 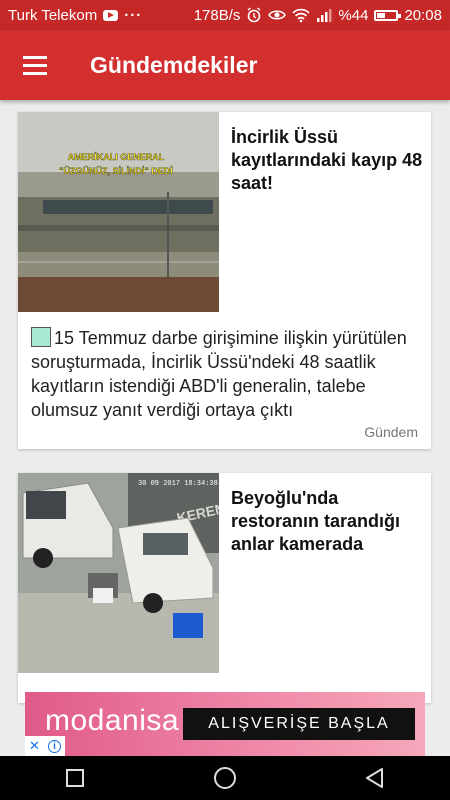 What do you see at coordinates (391, 432) in the screenshot?
I see `article-category: Gündem` at bounding box center [391, 432].